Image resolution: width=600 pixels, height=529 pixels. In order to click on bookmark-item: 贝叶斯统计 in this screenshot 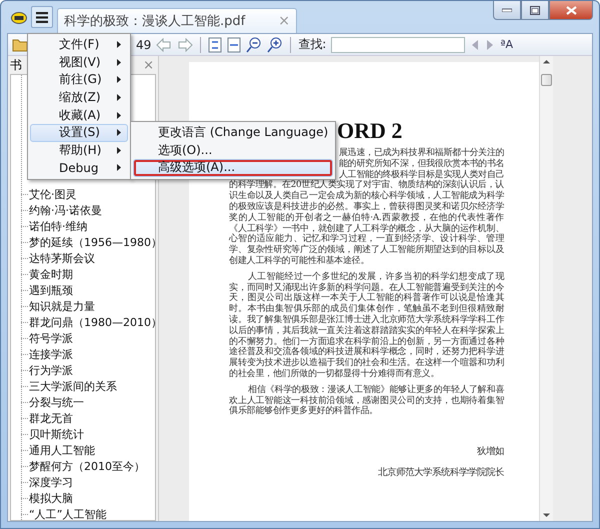, I will do `click(56, 434)`.